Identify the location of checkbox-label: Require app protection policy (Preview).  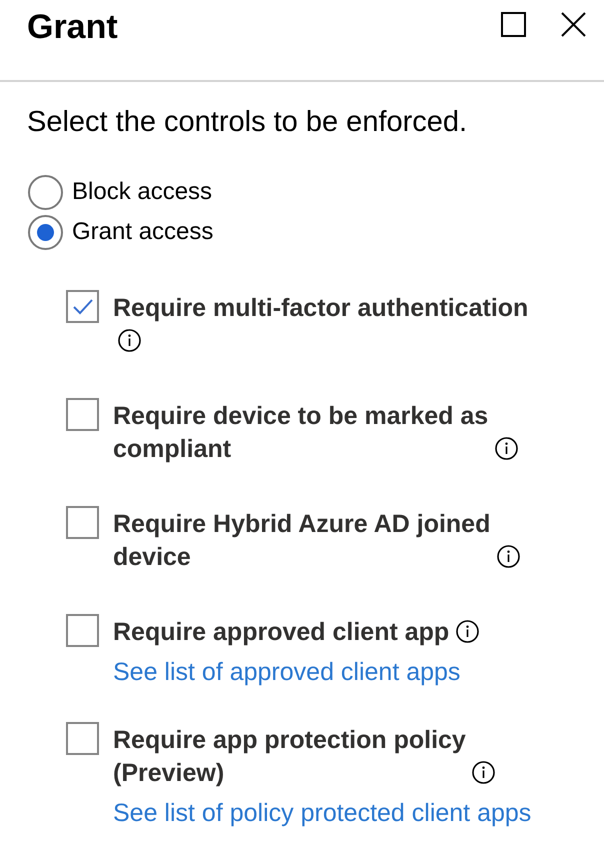
(290, 757).